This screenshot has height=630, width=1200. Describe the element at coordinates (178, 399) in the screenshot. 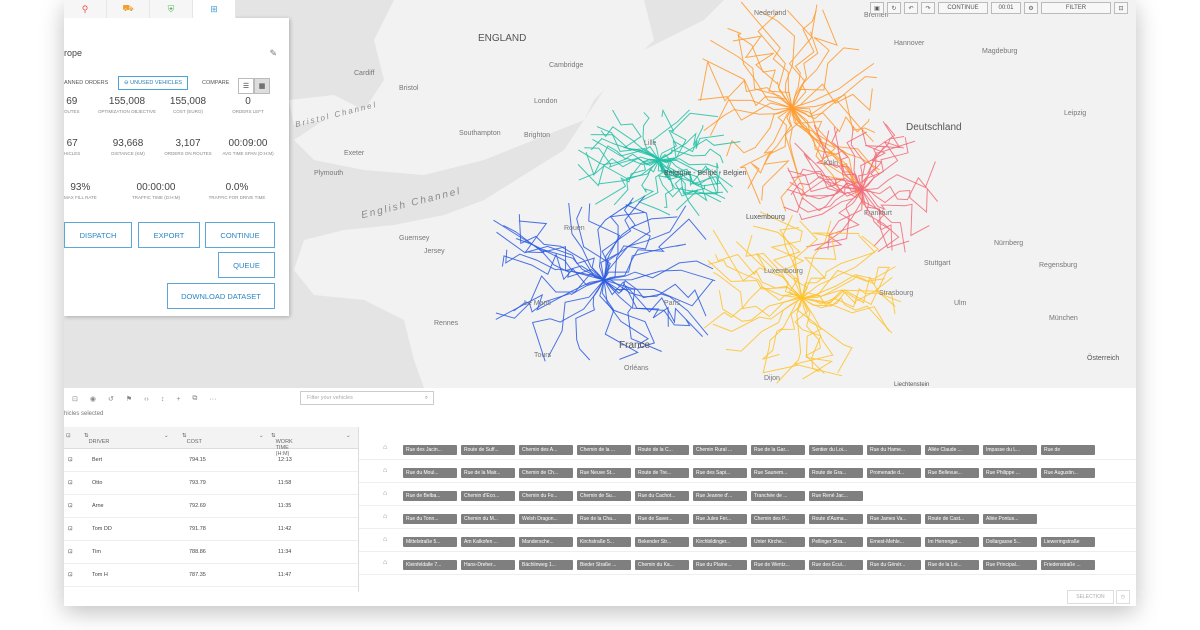

I see `add-icon: +` at that location.